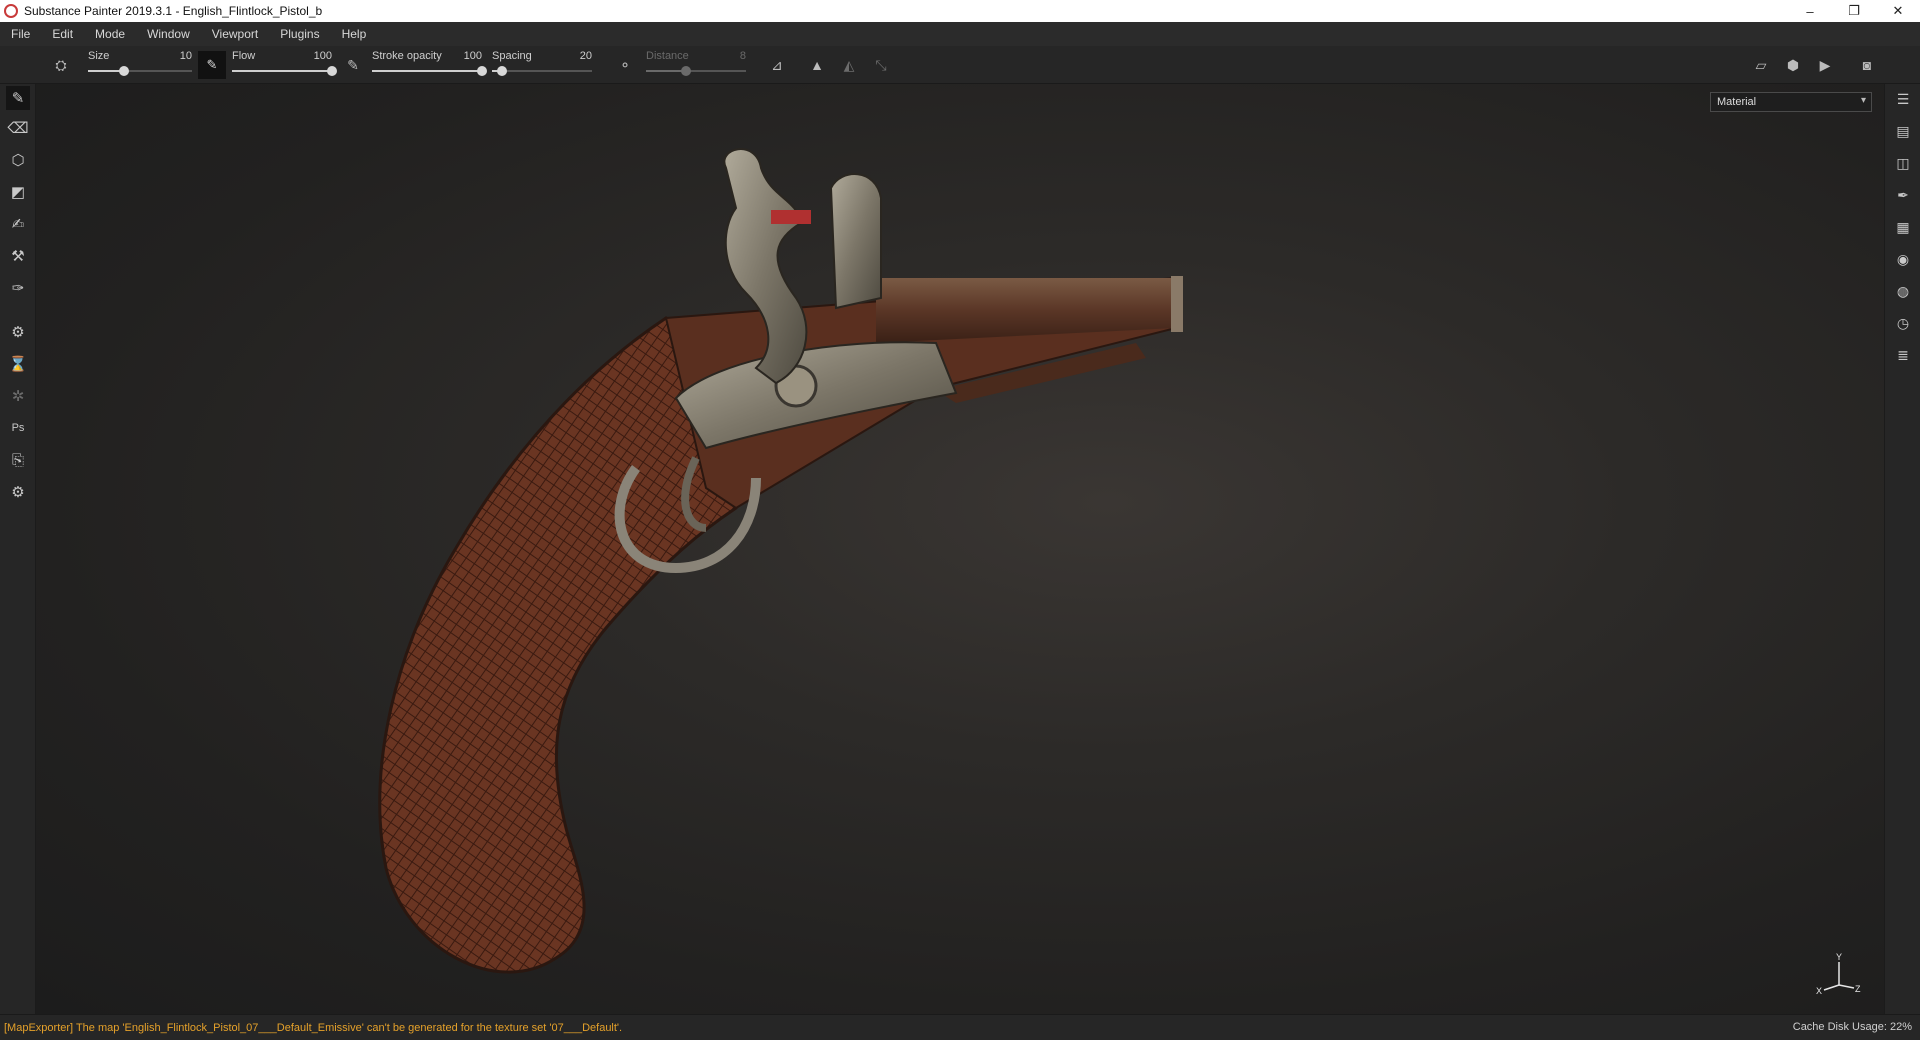 The height and width of the screenshot is (1040, 1920). What do you see at coordinates (18, 428) in the screenshot?
I see `photoshop-icon: Ps` at bounding box center [18, 428].